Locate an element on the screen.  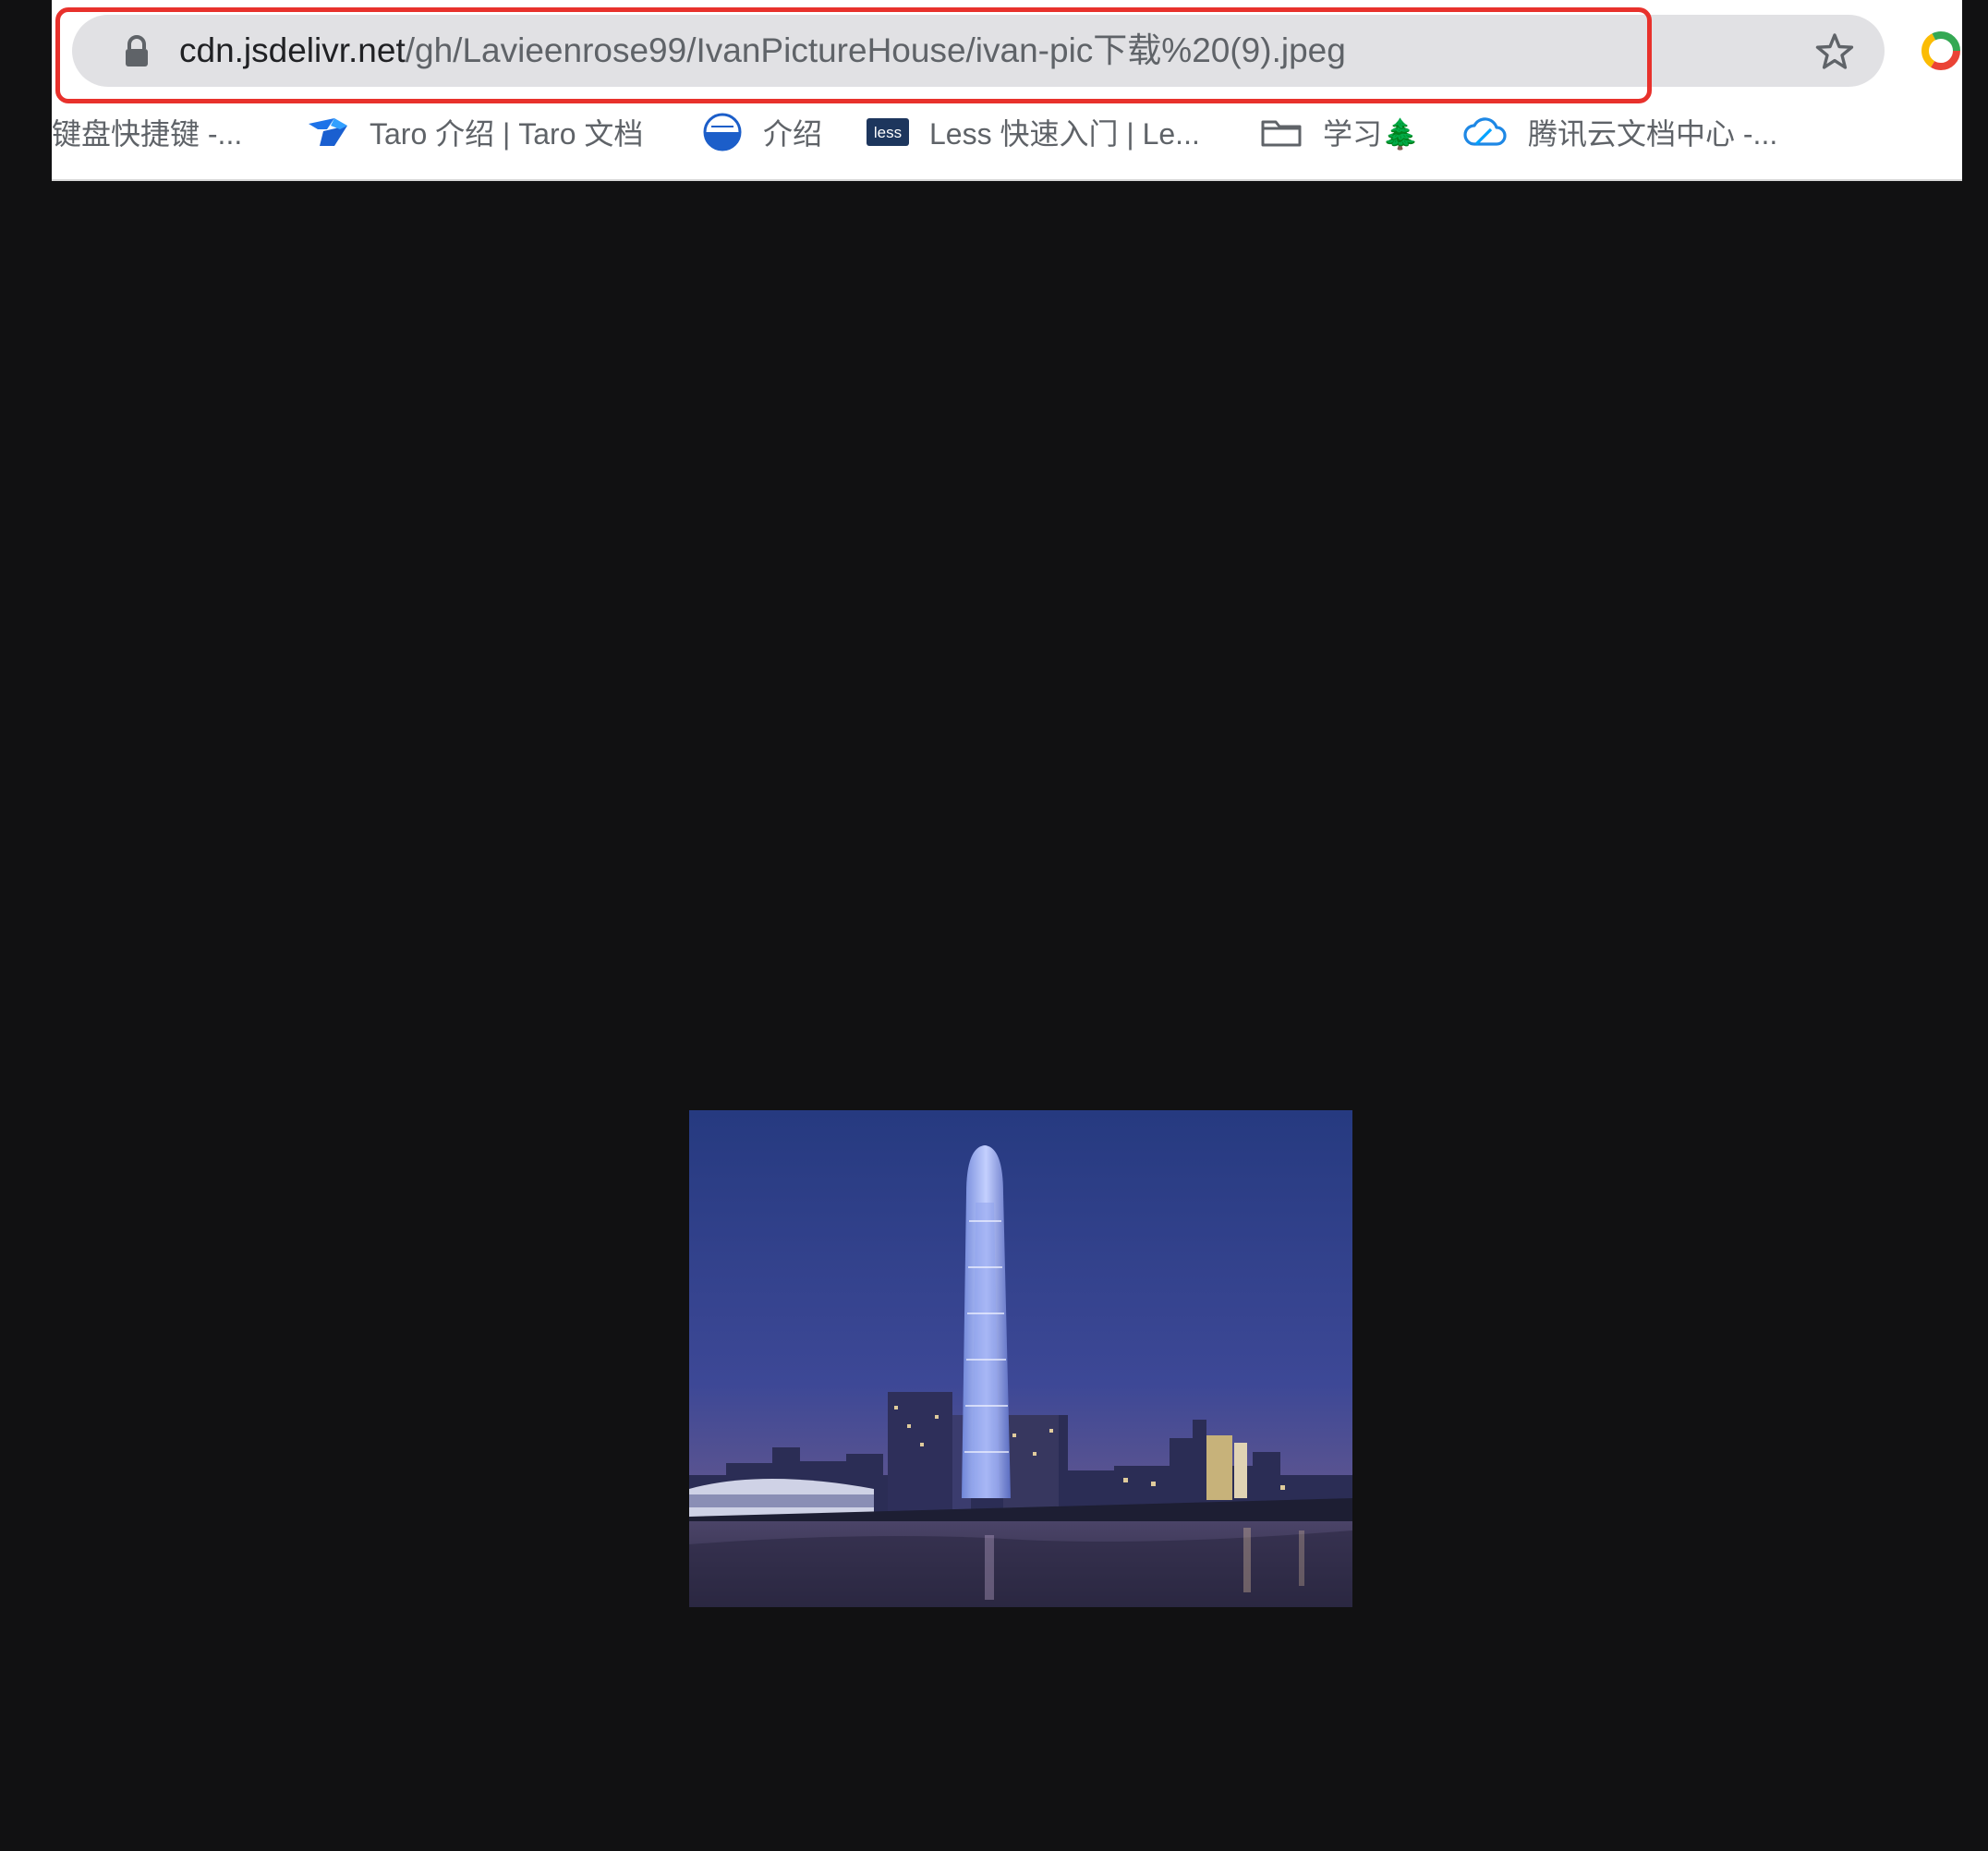
bookmark-taro: Taro 介绍 | Taro 文档 is located at coordinates (475, 132).